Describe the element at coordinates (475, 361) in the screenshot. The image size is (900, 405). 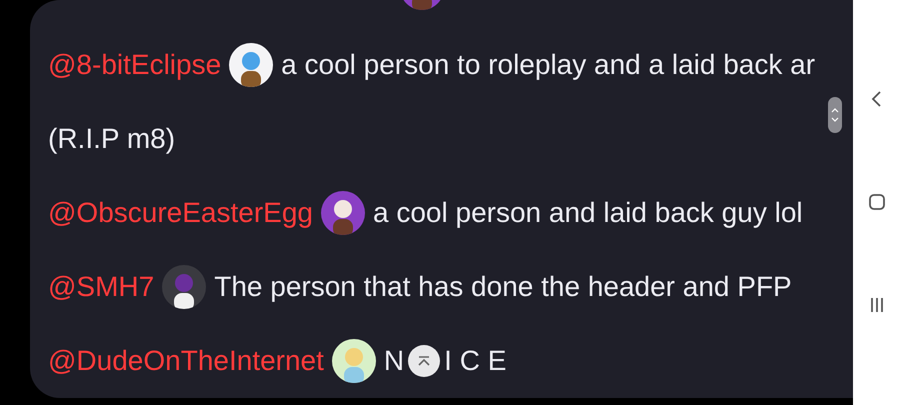
I see `mention-text: I C E` at that location.